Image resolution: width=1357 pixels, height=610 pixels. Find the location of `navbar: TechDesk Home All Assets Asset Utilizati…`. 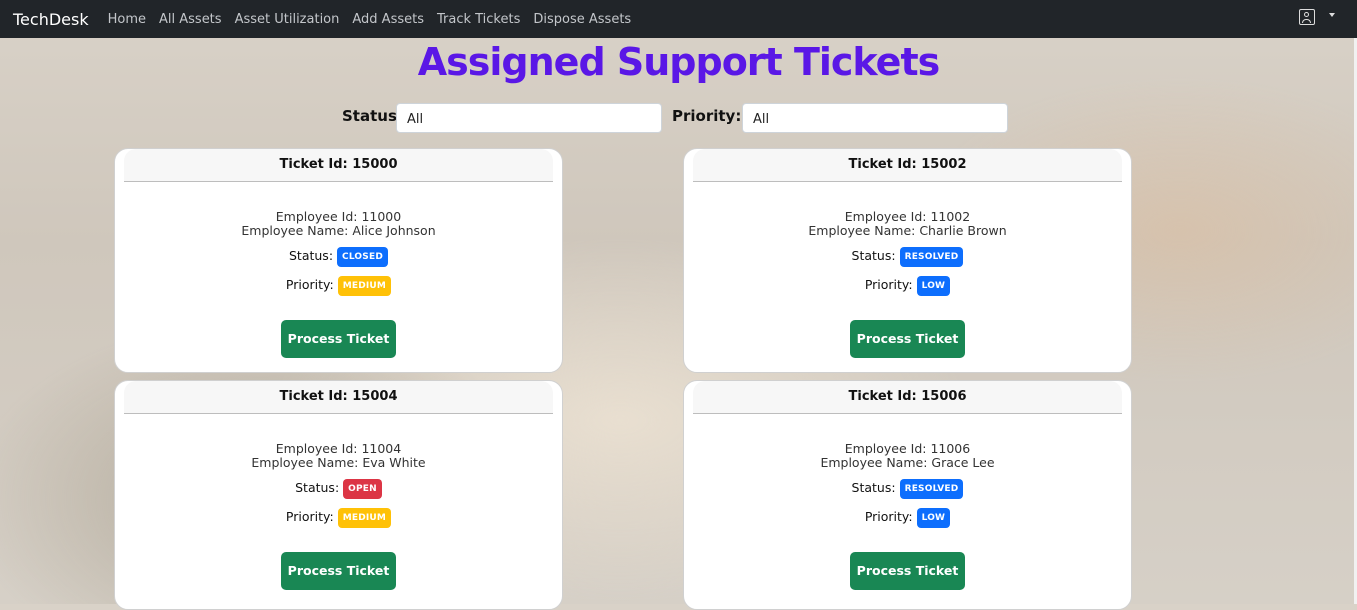

navbar: TechDesk Home All Assets Asset Utilizati… is located at coordinates (678, 19).